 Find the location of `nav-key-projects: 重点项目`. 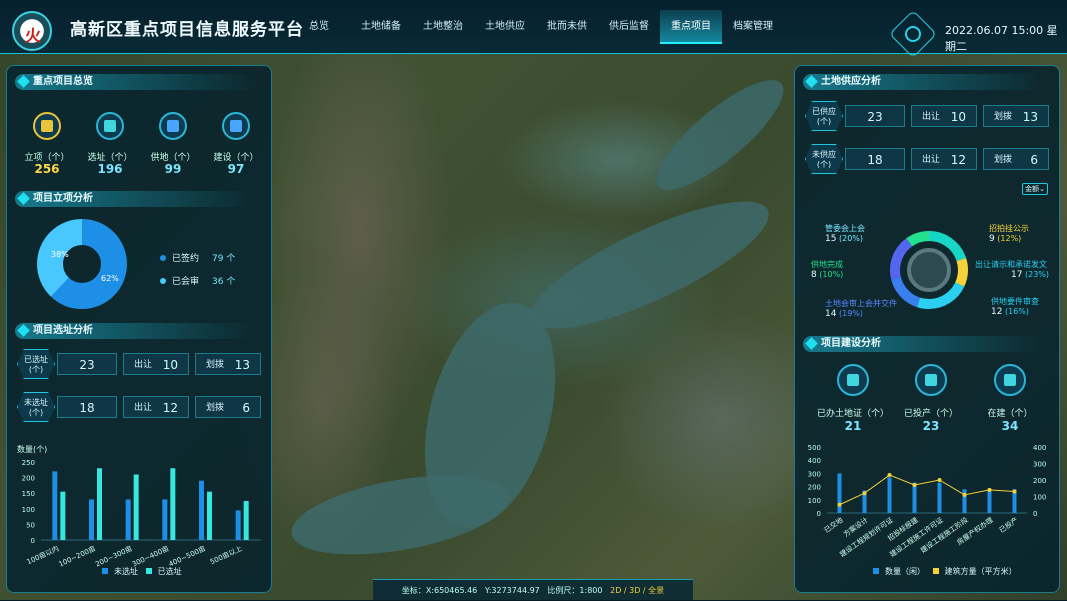

nav-key-projects: 重点项目 is located at coordinates (691, 27).